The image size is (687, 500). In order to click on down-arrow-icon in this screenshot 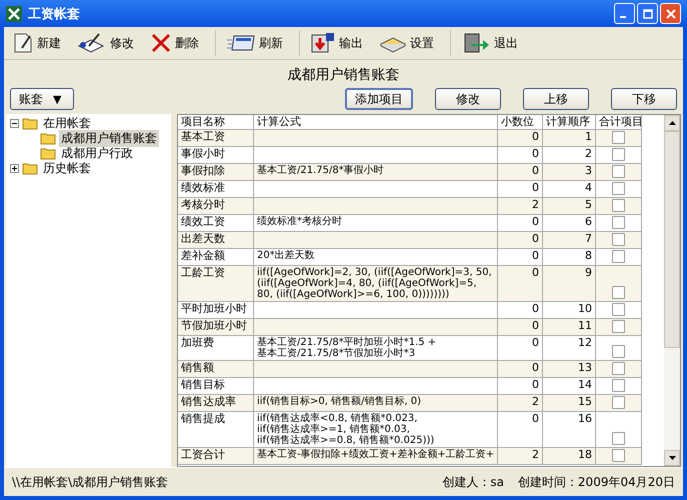, I will do `click(672, 458)`.